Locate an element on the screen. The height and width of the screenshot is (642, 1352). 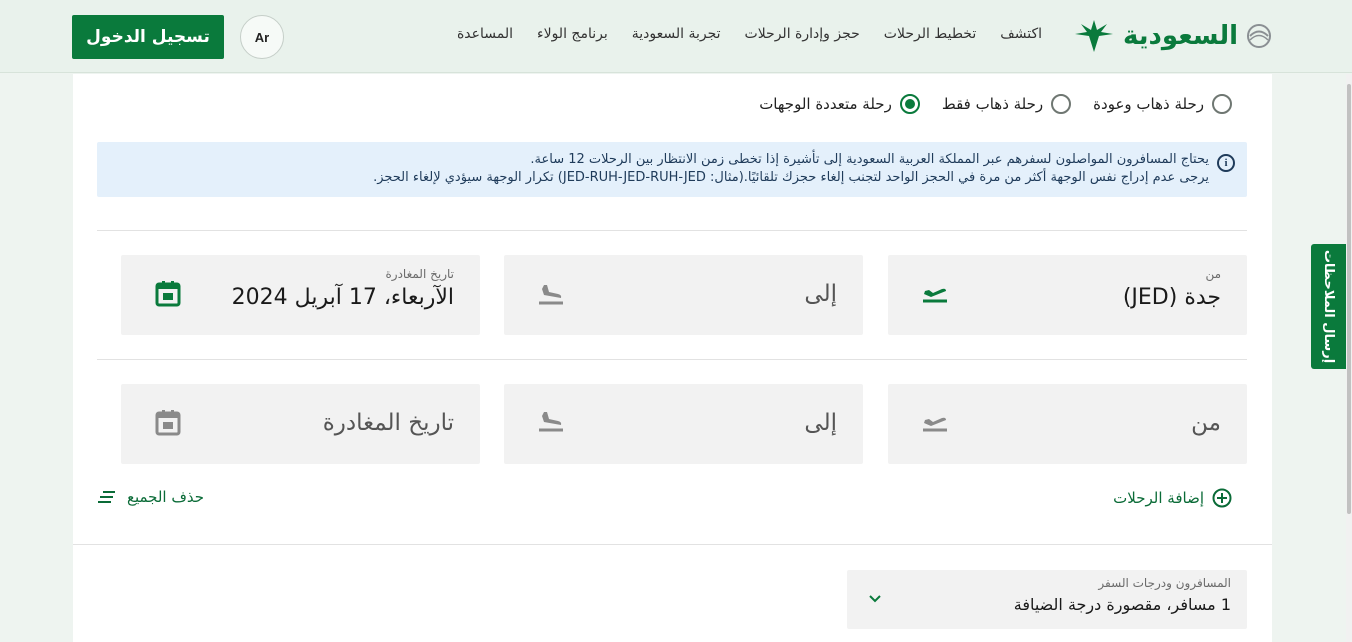
skyteam-icon is located at coordinates (1259, 36).